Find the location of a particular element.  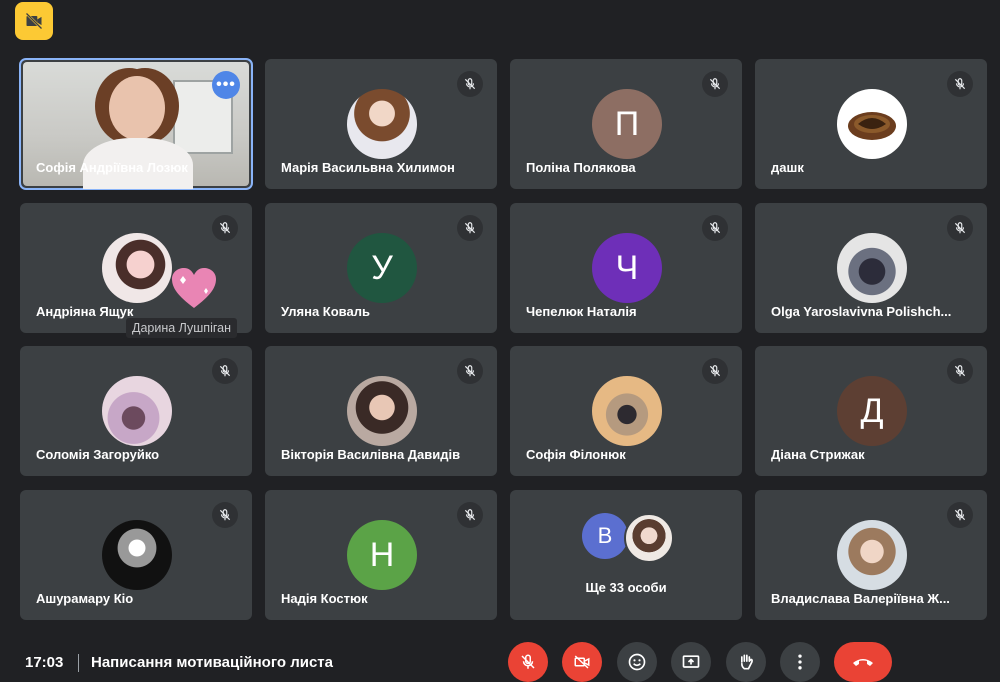

participant-name: Софія Філонюк is located at coordinates (576, 454).